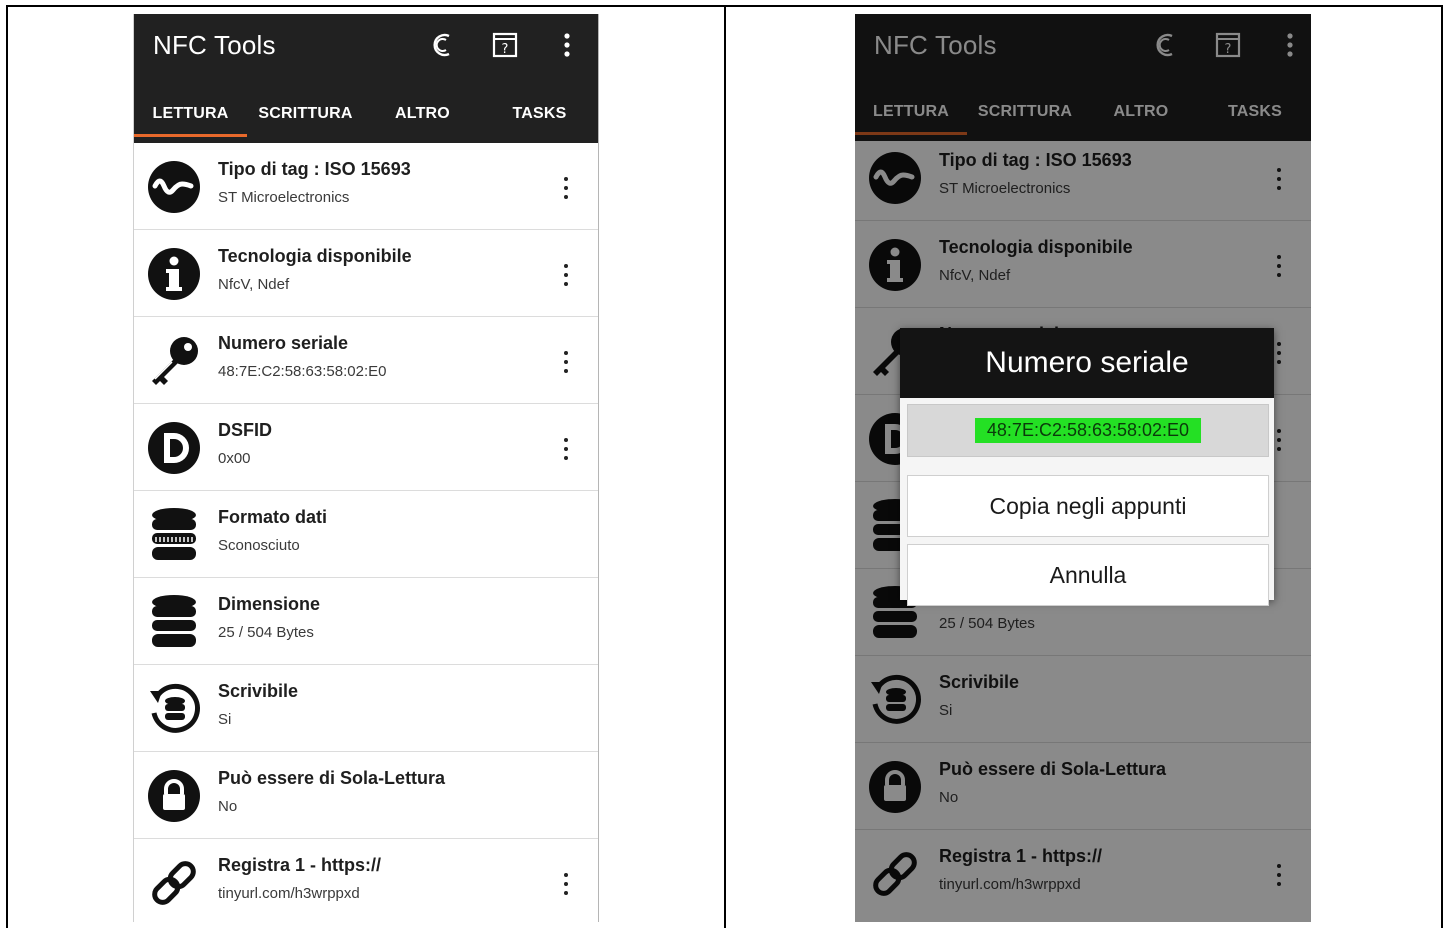  I want to click on list-item: Scrivibile Si, so click(366, 708).